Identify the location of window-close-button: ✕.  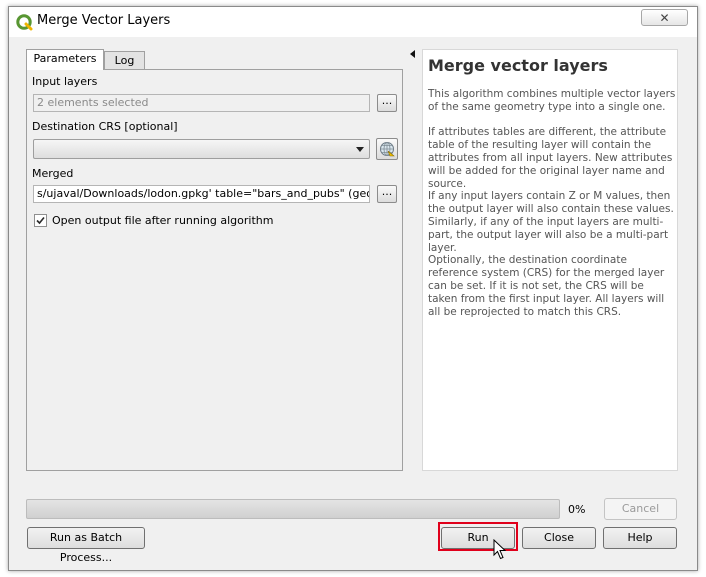
(664, 17).